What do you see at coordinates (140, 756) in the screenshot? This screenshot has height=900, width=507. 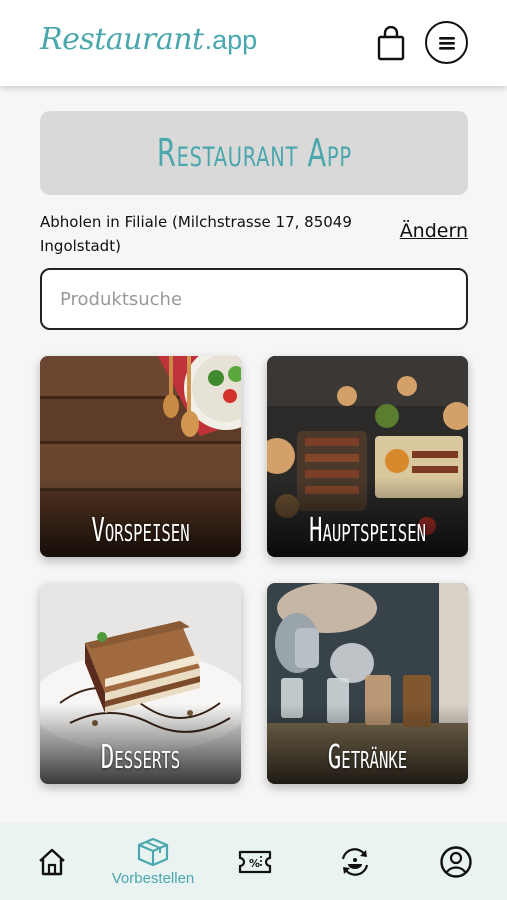 I see `category-label: Desserts` at bounding box center [140, 756].